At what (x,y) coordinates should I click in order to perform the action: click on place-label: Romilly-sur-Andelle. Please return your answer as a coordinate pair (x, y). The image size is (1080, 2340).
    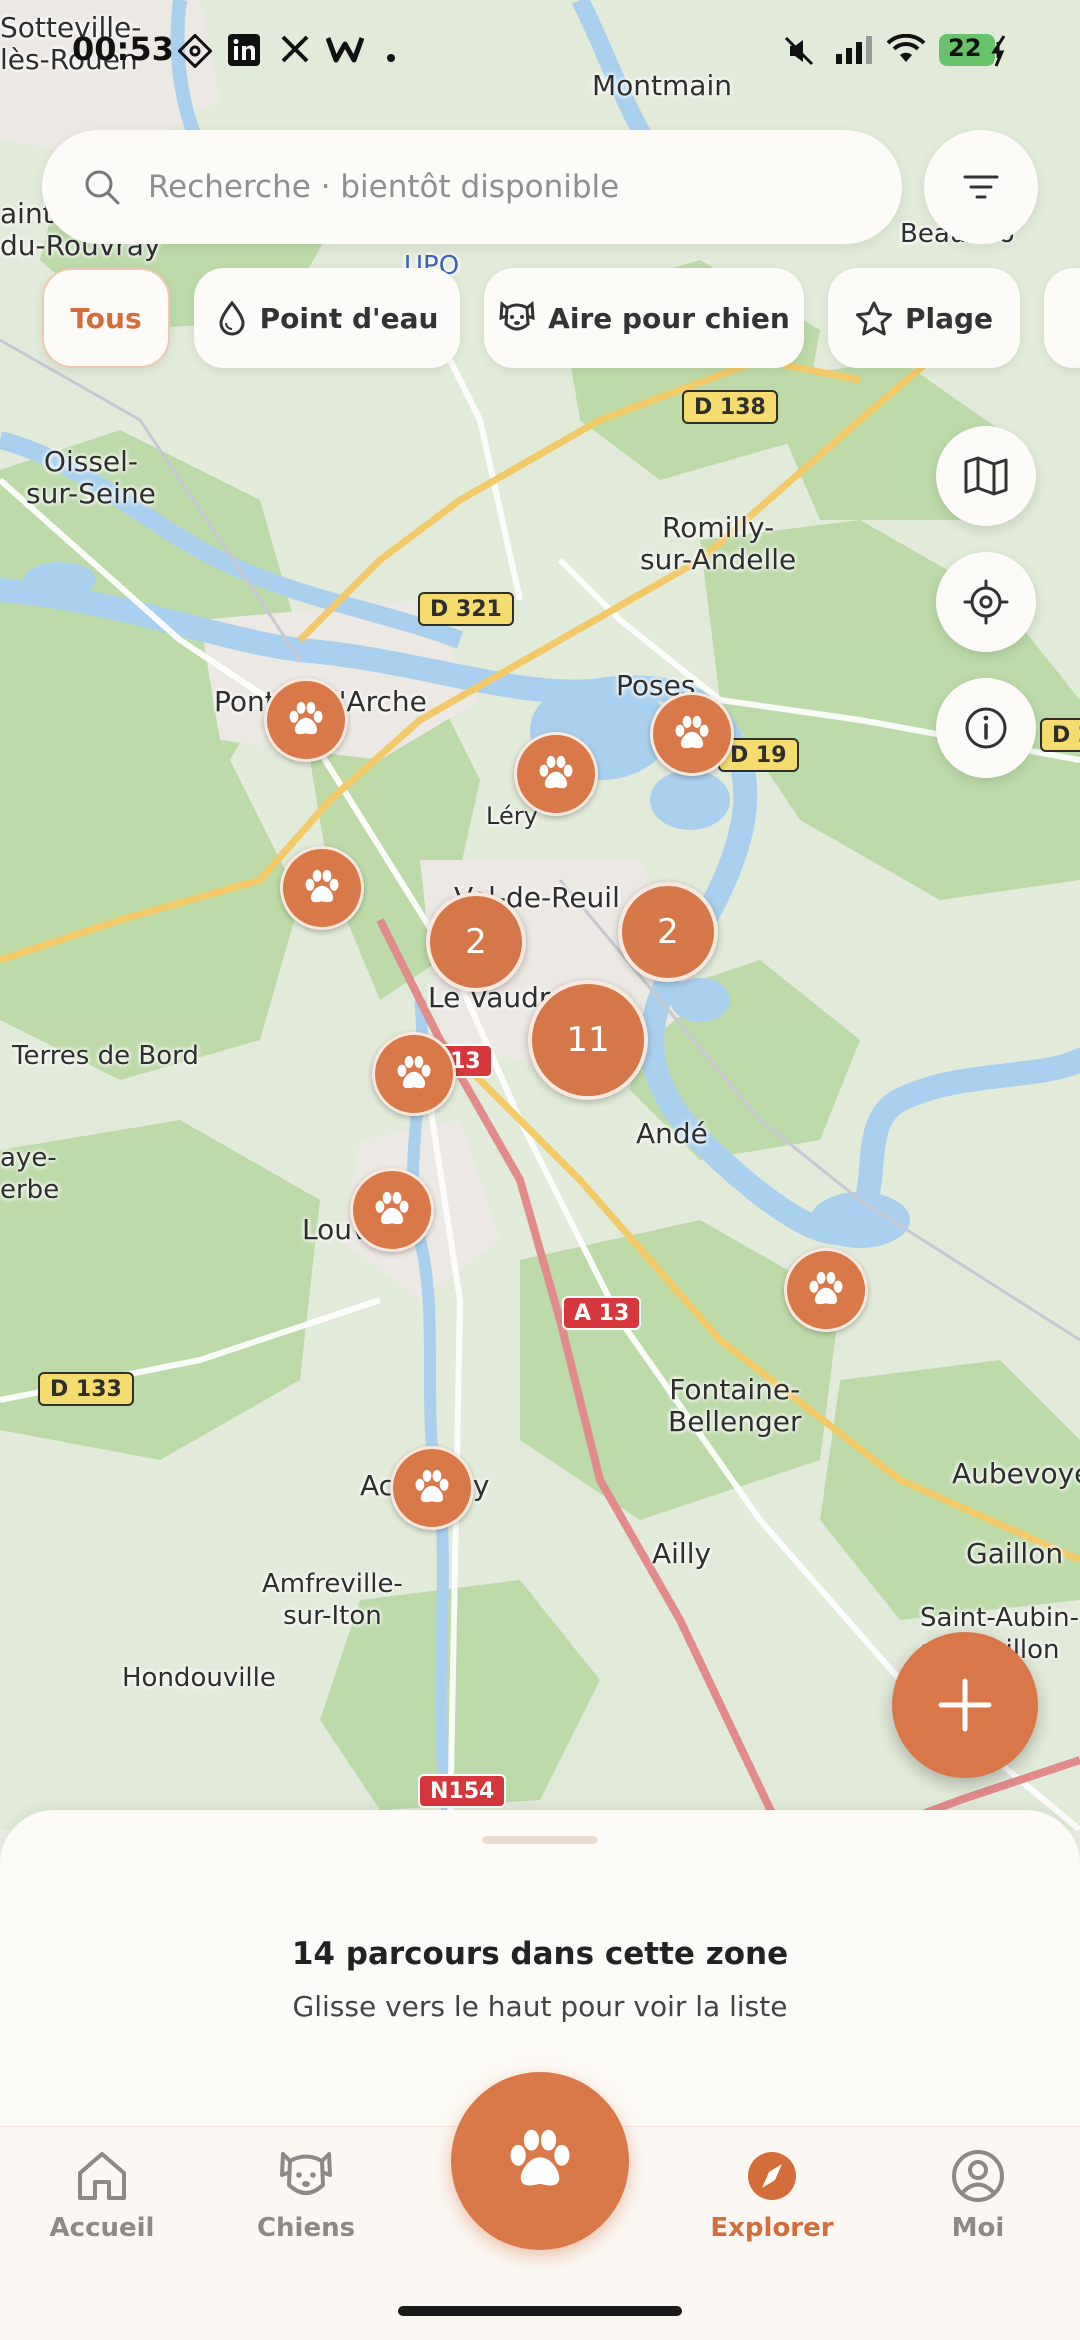
    Looking at the image, I should click on (718, 543).